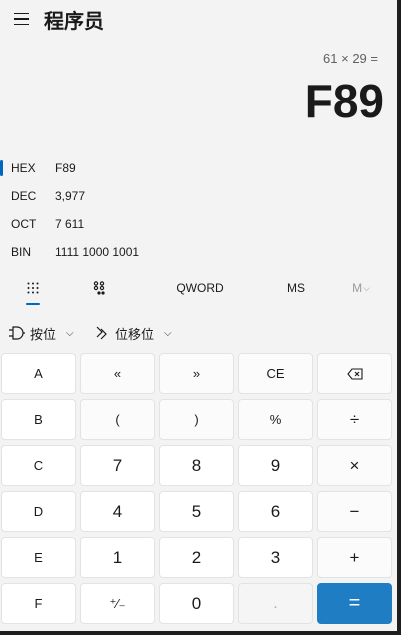 The image size is (401, 635). What do you see at coordinates (17, 333) in the screenshot?
I see `logic-gate-icon` at bounding box center [17, 333].